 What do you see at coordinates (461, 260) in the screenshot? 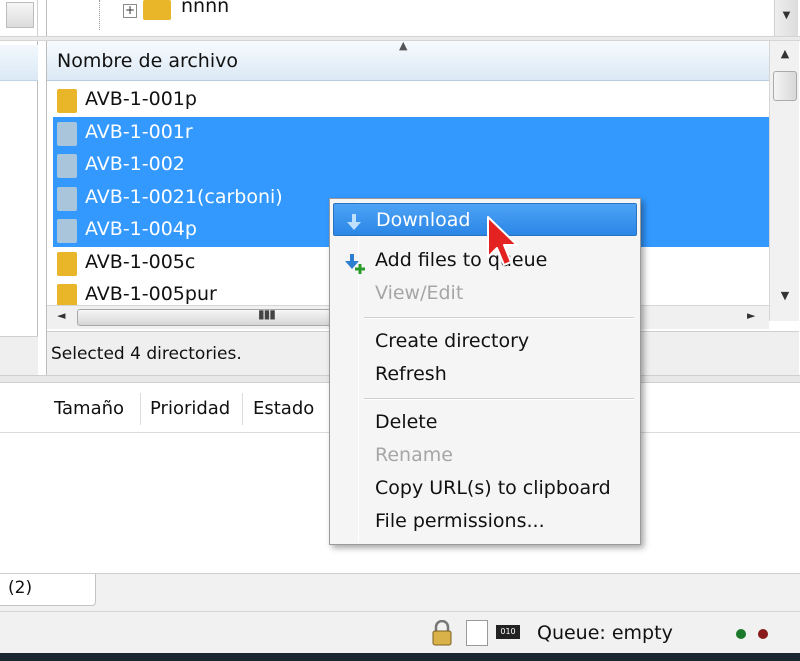
I see `menu-item-label: Add files to queue` at bounding box center [461, 260].